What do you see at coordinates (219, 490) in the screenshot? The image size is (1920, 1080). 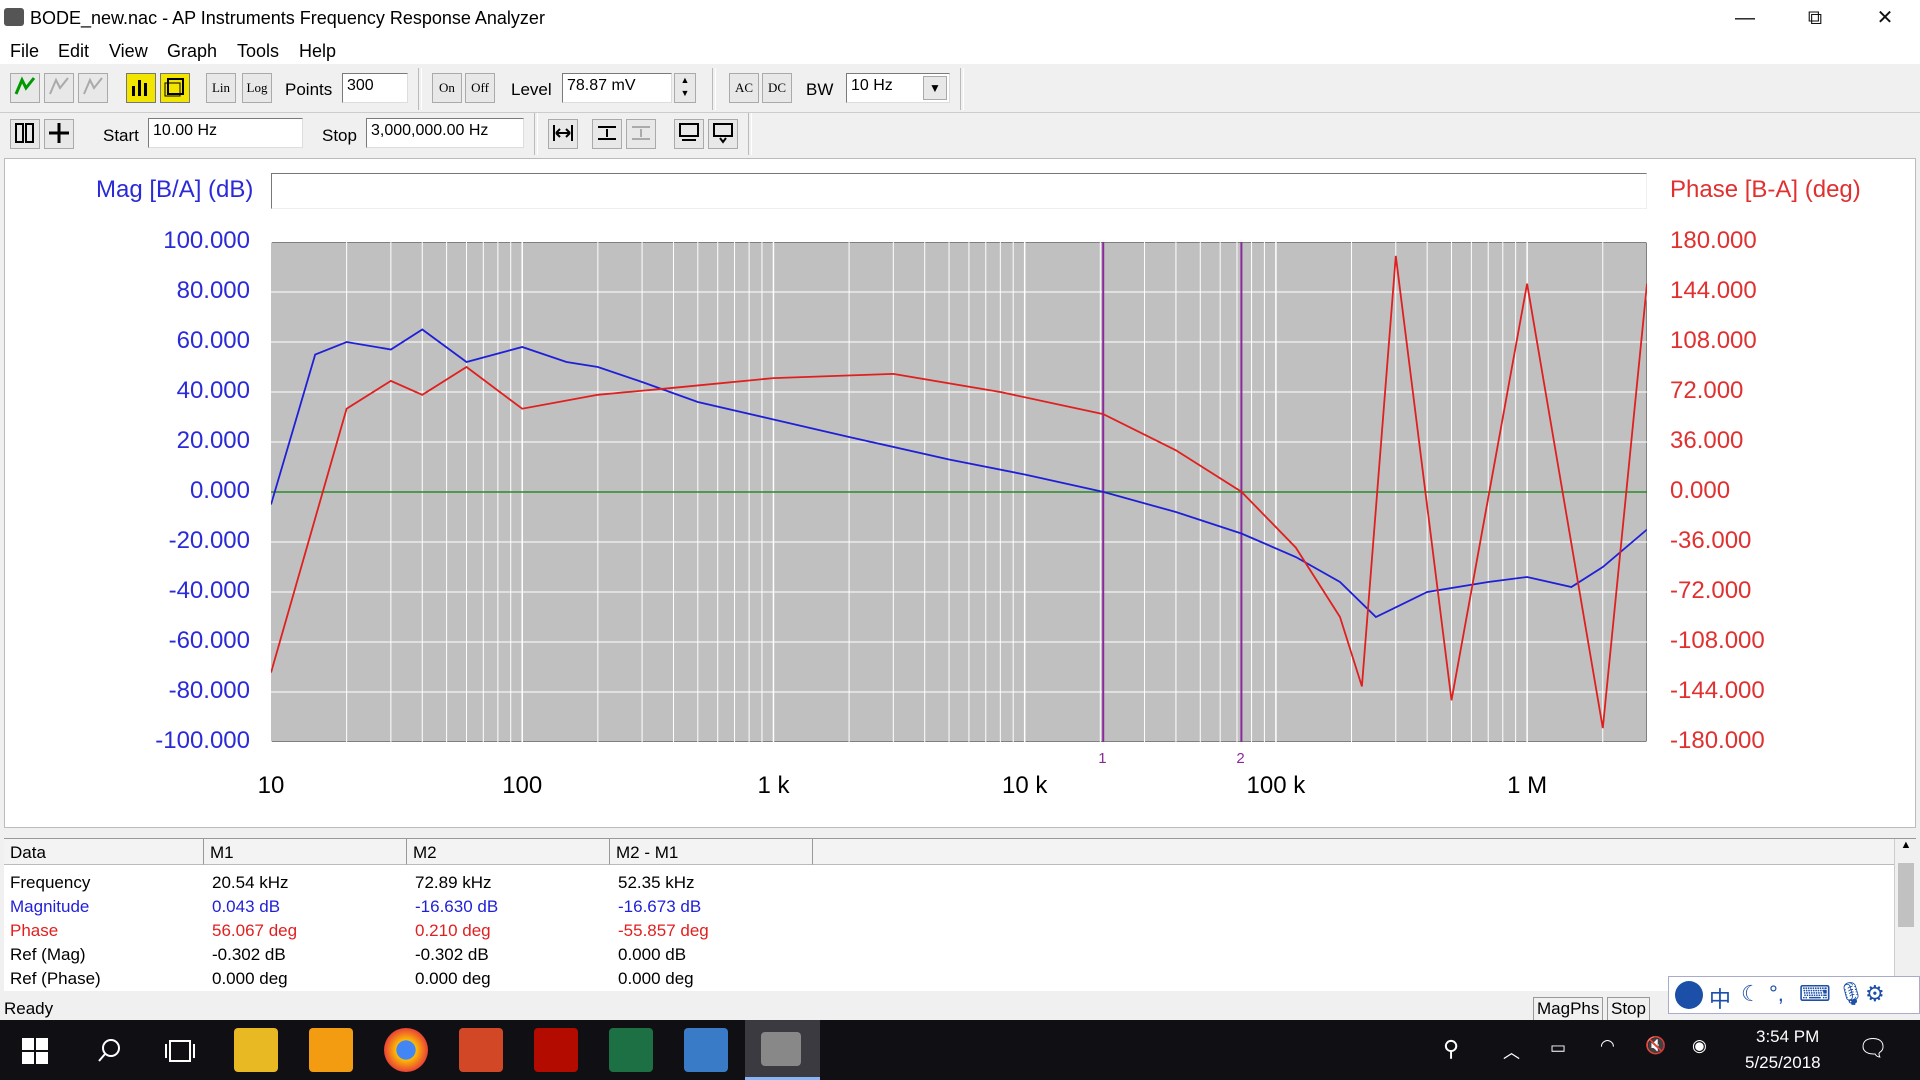 I see `mag-tick-label: 0.000` at bounding box center [219, 490].